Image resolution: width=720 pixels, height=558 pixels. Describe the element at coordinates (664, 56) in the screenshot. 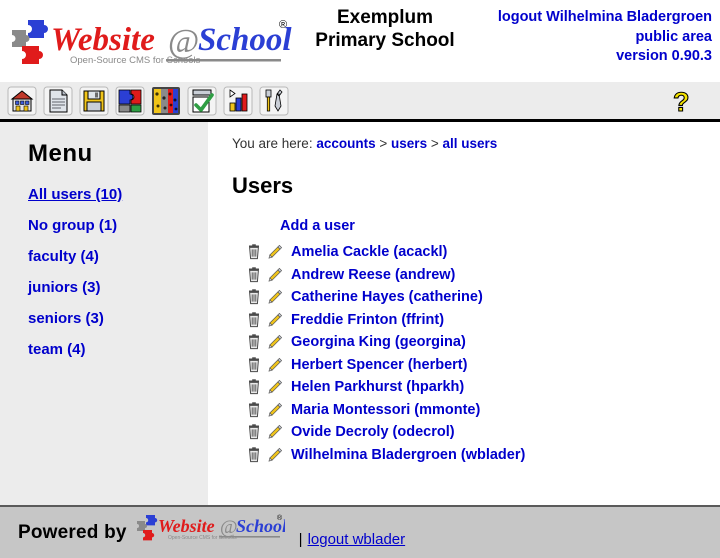

I see `header-version-label: version 0.90.3` at that location.